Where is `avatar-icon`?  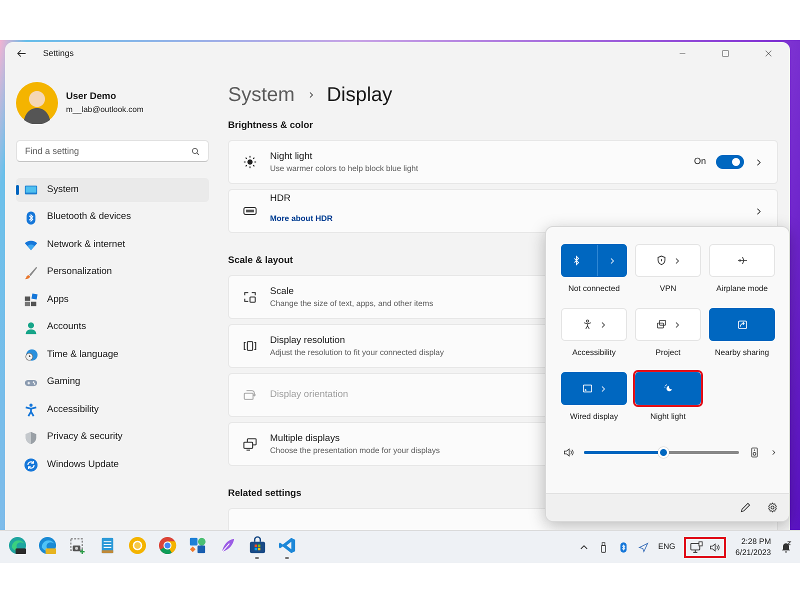
avatar-icon is located at coordinates (37, 103).